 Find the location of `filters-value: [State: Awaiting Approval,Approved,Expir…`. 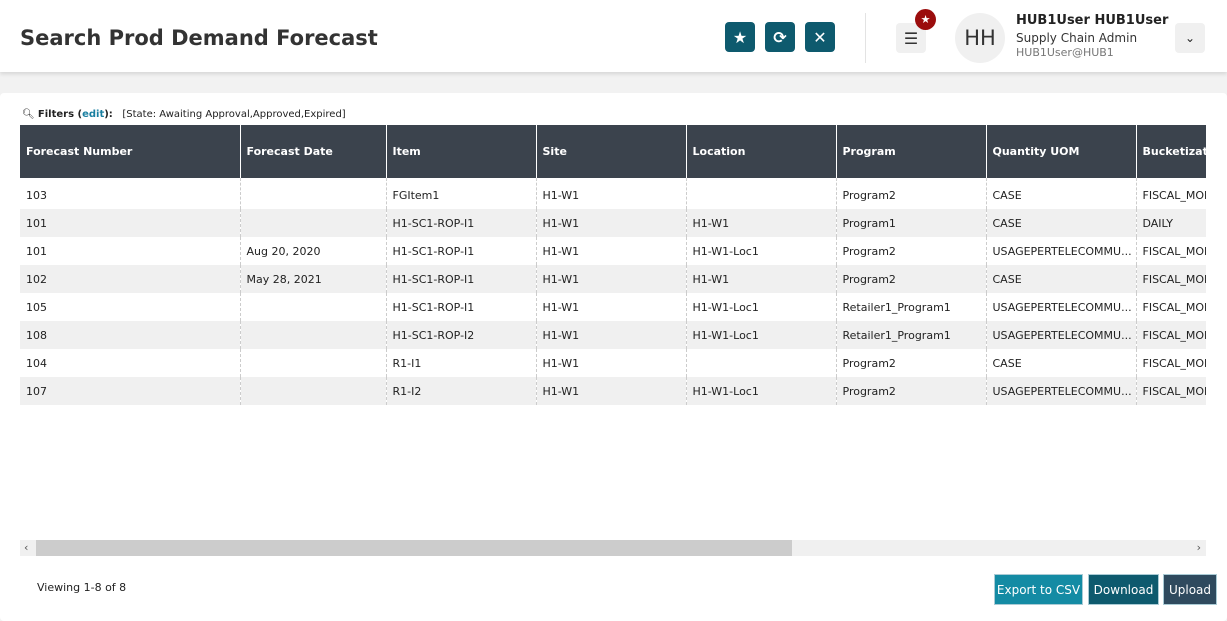

filters-value: [State: Awaiting Approval,Approved,Expir… is located at coordinates (234, 114).